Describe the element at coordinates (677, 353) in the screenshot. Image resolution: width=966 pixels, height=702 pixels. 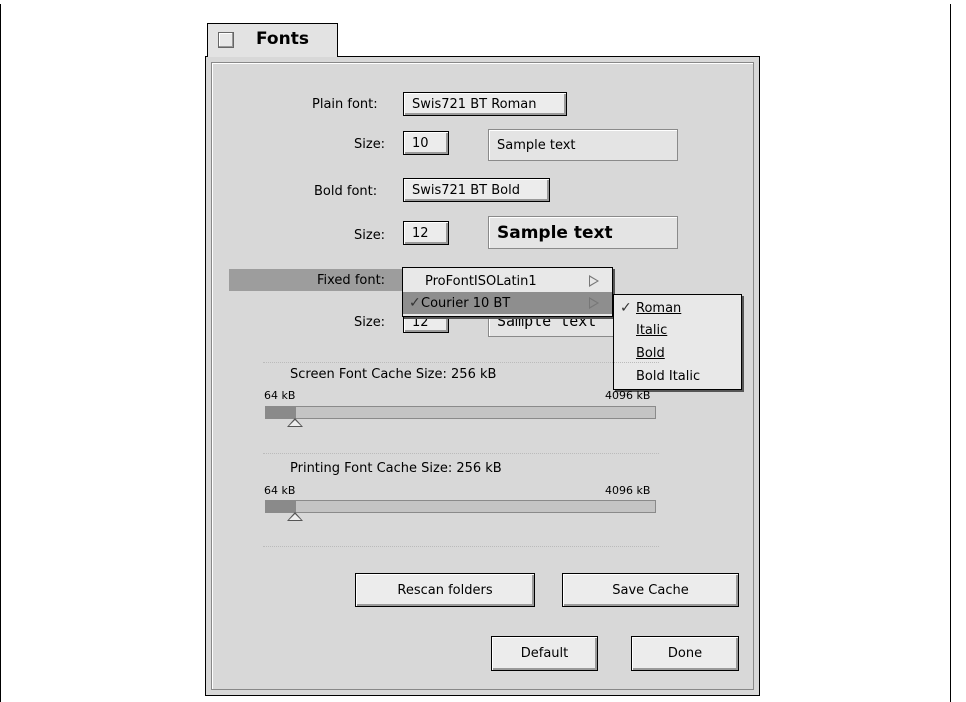
I see `menu-item-bold: Bold` at that location.